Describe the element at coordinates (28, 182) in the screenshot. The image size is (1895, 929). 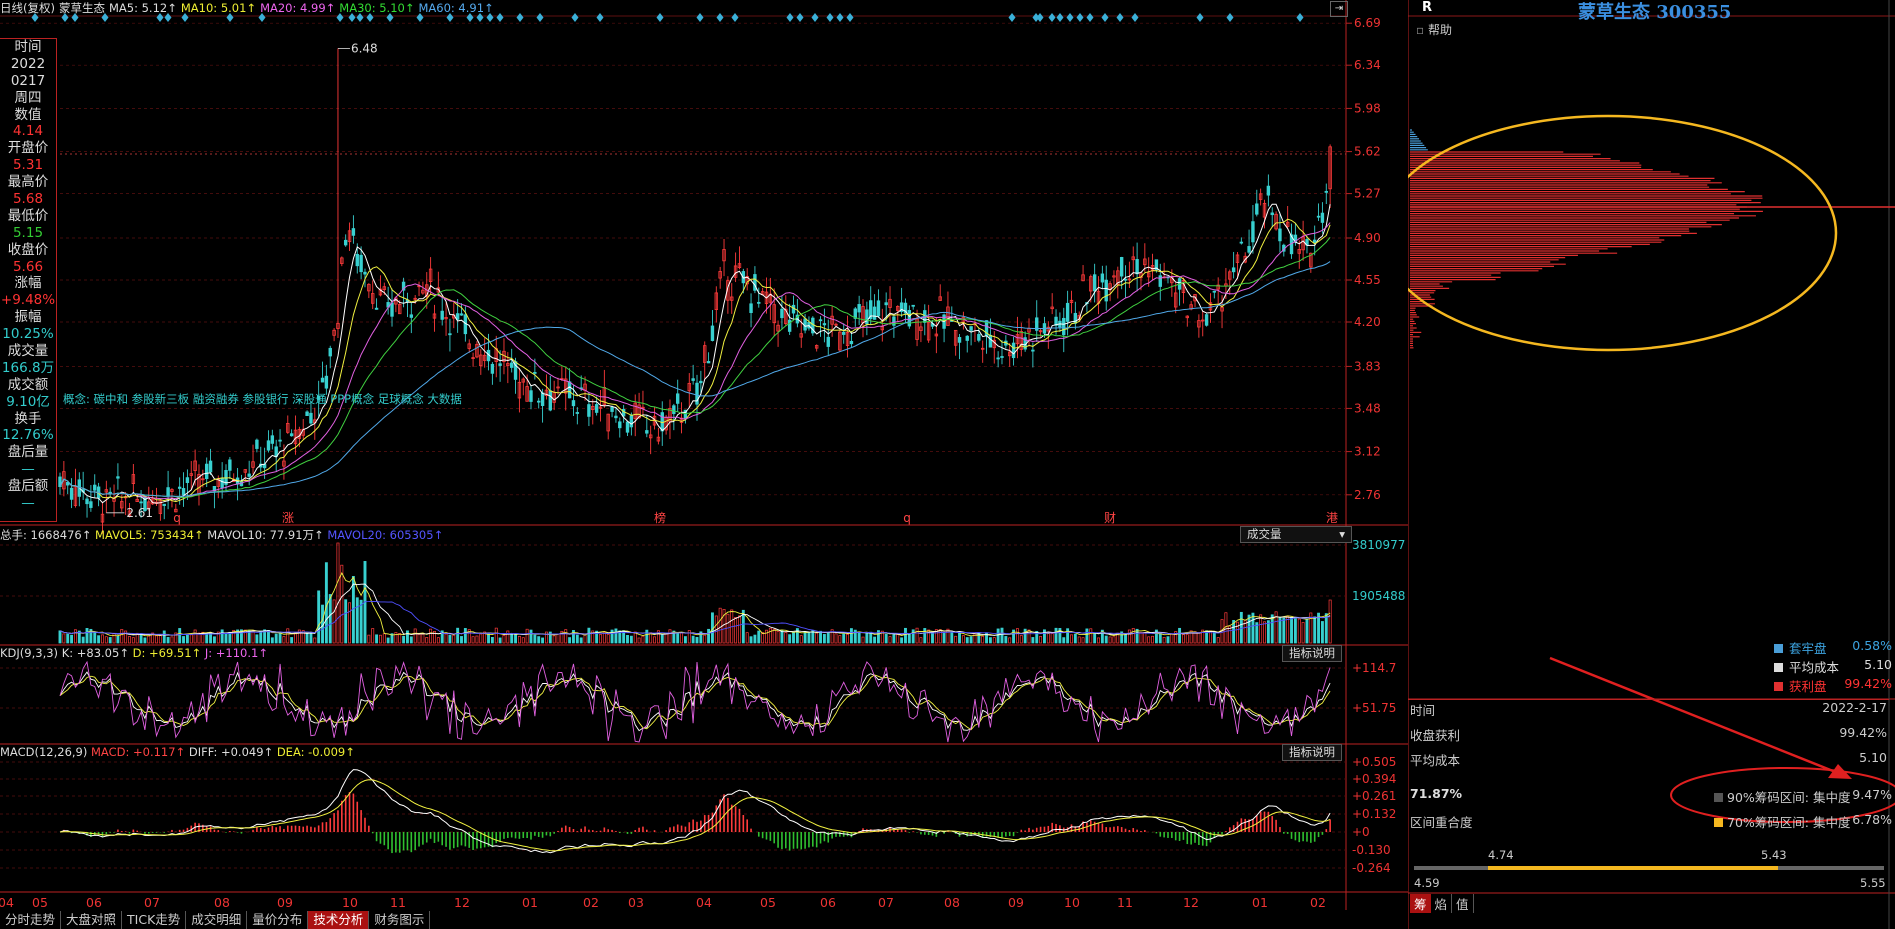
I see `high-label: 最高价` at that location.